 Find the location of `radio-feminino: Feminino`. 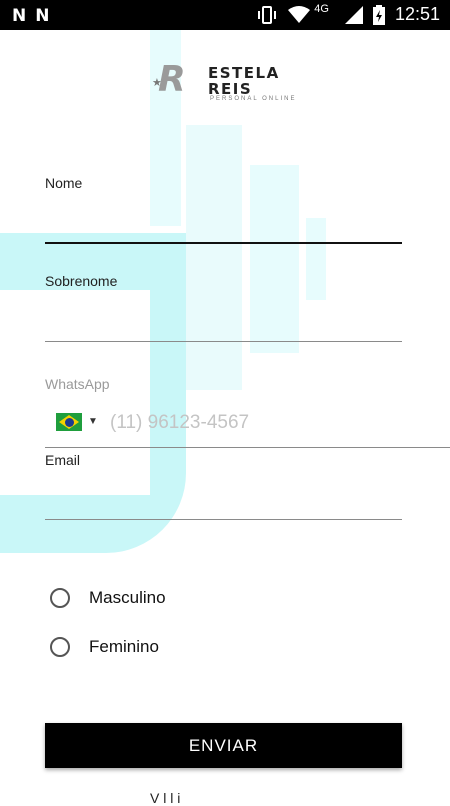

radio-feminino: Feminino is located at coordinates (104, 647).